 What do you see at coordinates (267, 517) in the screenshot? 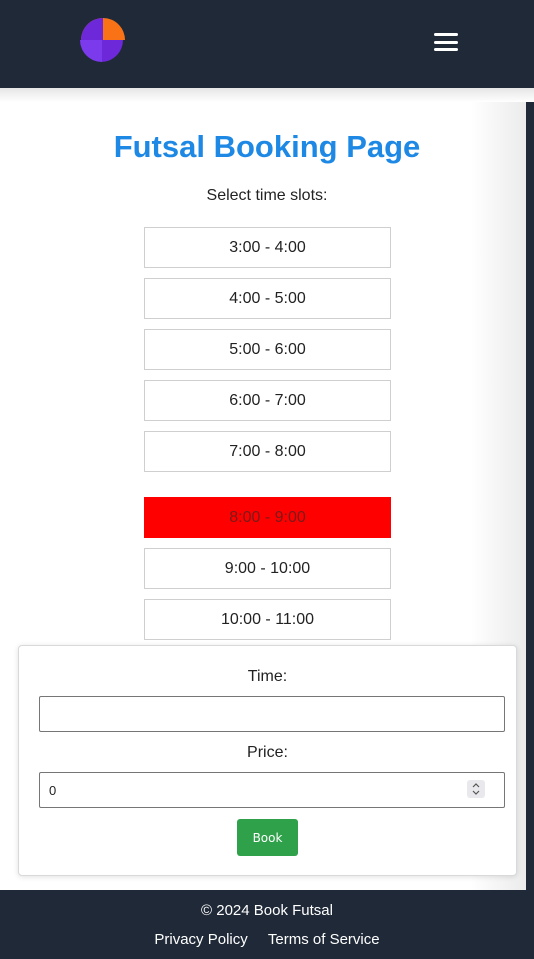
I see `time-slot-8-9-booked: 8:00 - 9:00` at bounding box center [267, 517].